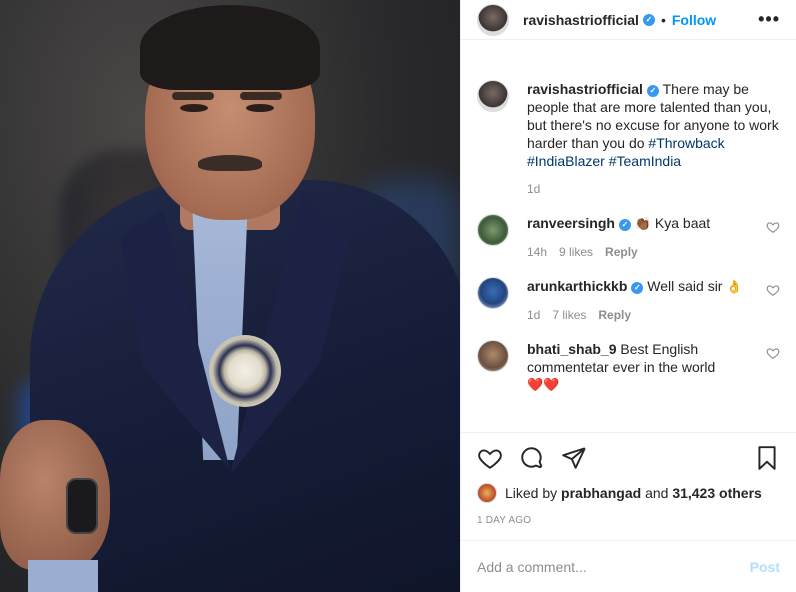 This screenshot has height=592, width=796. Describe the element at coordinates (657, 493) in the screenshot. I see `likes-and: and` at that location.